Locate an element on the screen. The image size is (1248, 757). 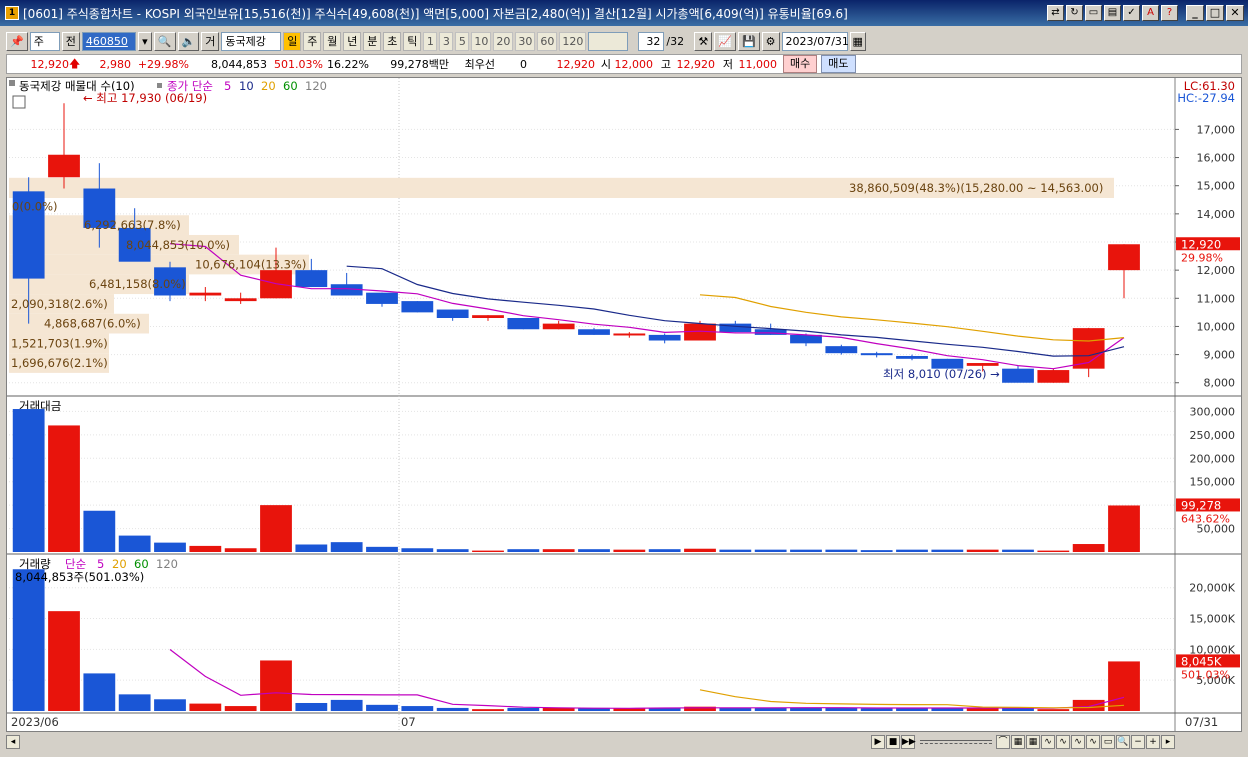
volume-value: 8,044,853 is located at coordinates (239, 64).